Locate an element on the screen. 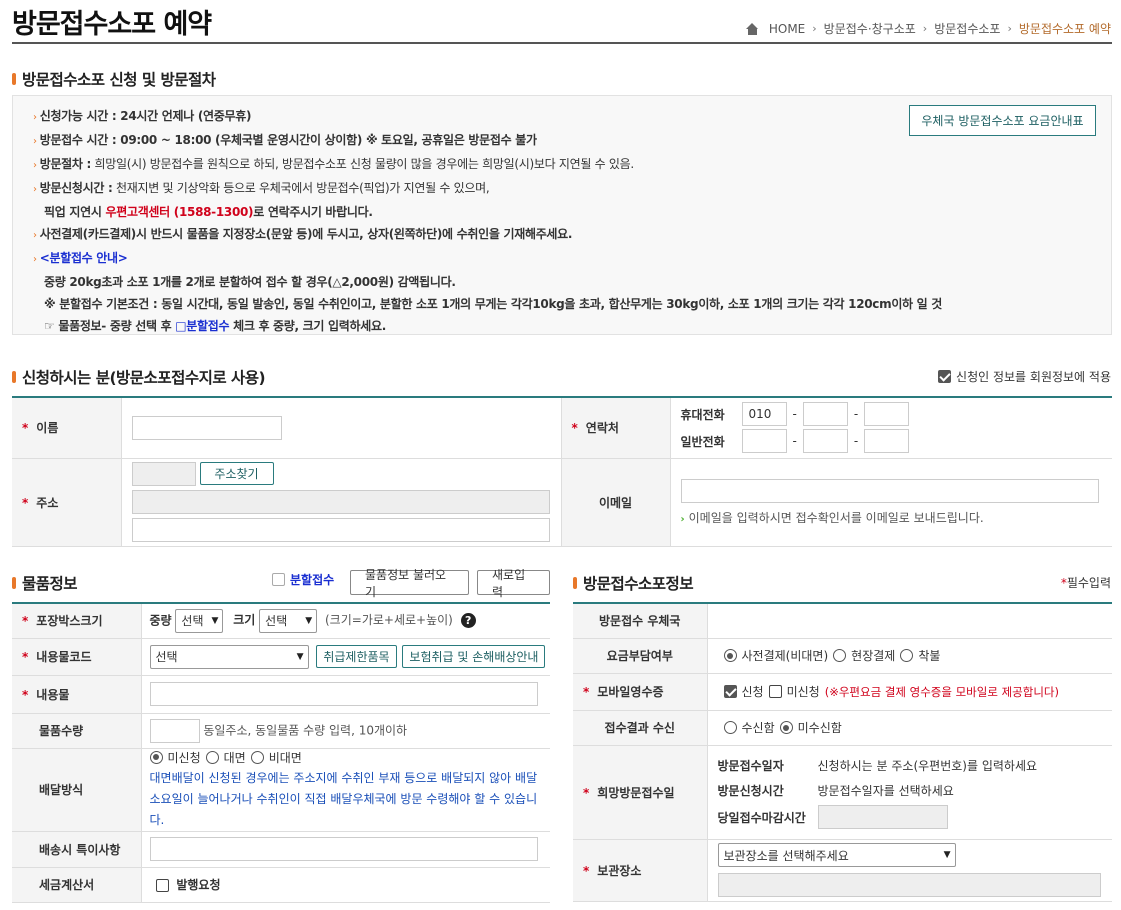 This screenshot has height=910, width=1121. box-size-label: * 포장박스크기 is located at coordinates (77, 621).